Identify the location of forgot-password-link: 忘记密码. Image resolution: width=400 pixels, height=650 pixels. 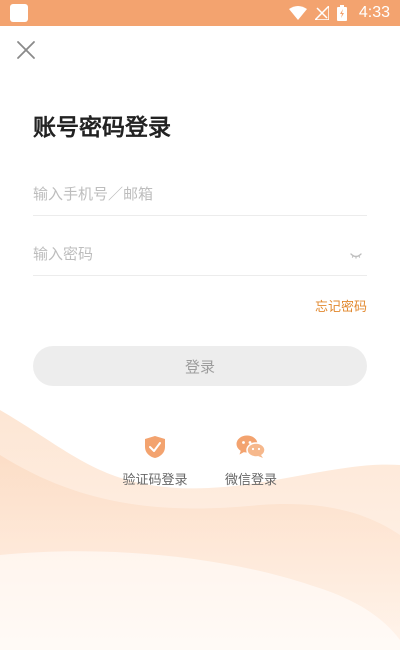
(341, 305).